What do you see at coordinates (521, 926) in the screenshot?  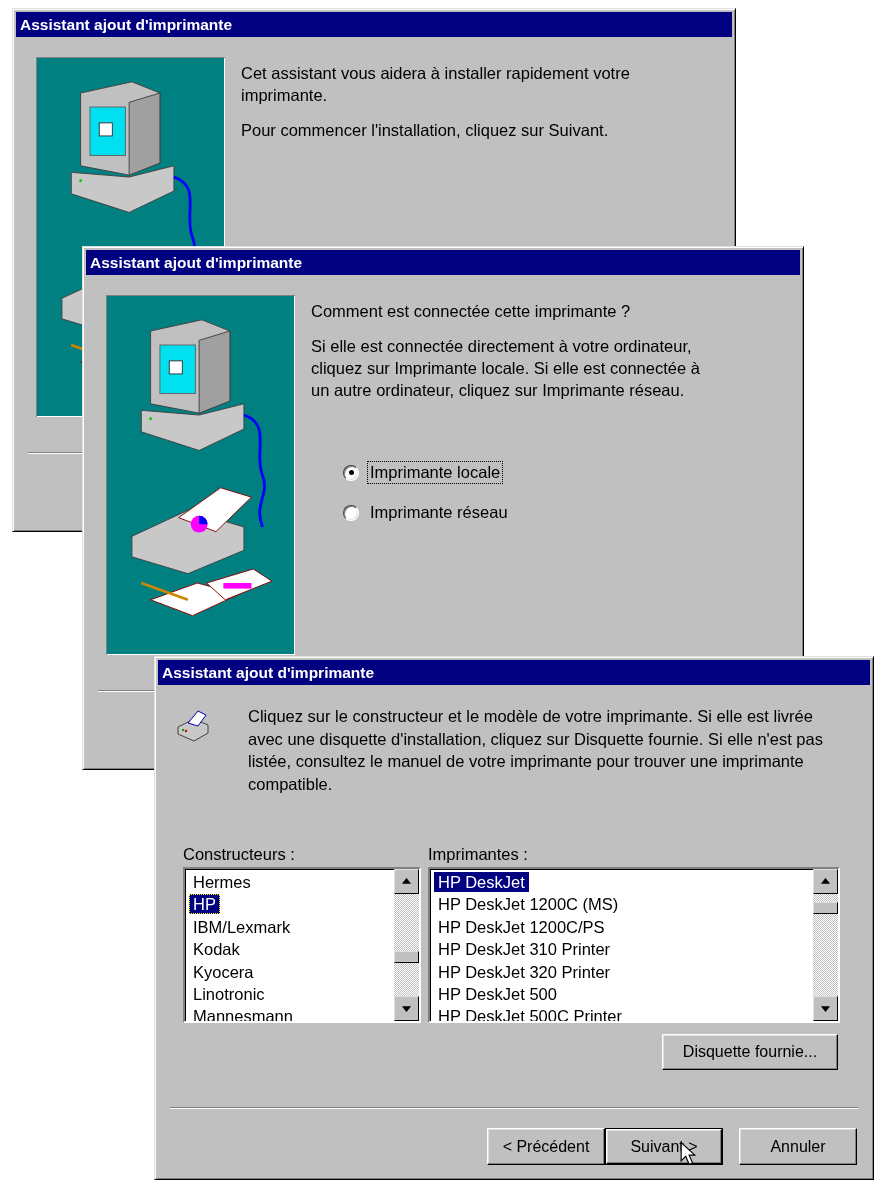 I see `list-item: HP DeskJet 1200C/PS` at bounding box center [521, 926].